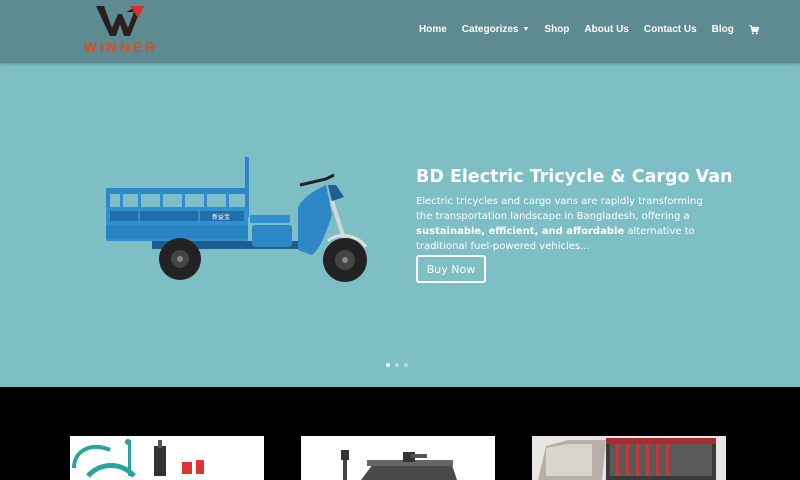 Image resolution: width=800 pixels, height=480 pixels. I want to click on product-image-tricycle-dark, so click(398, 458).